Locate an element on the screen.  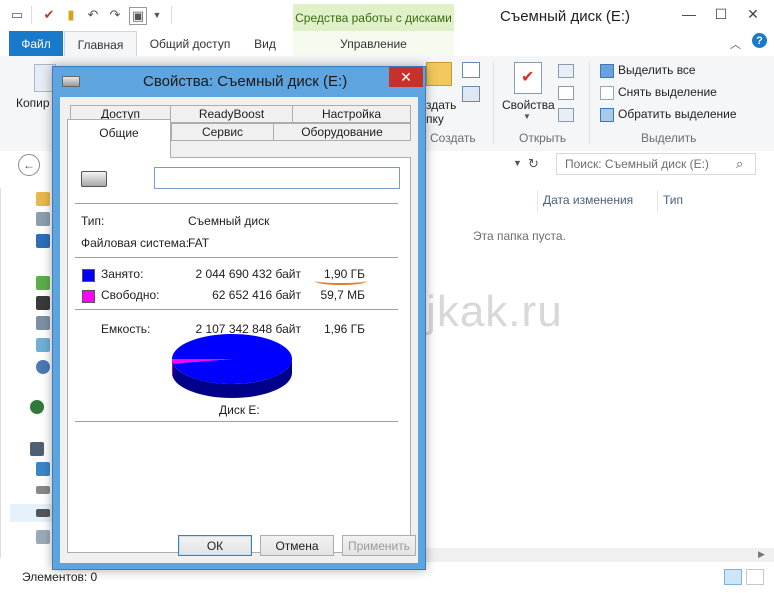
apply-button: Применить is located at coordinates (379, 545).